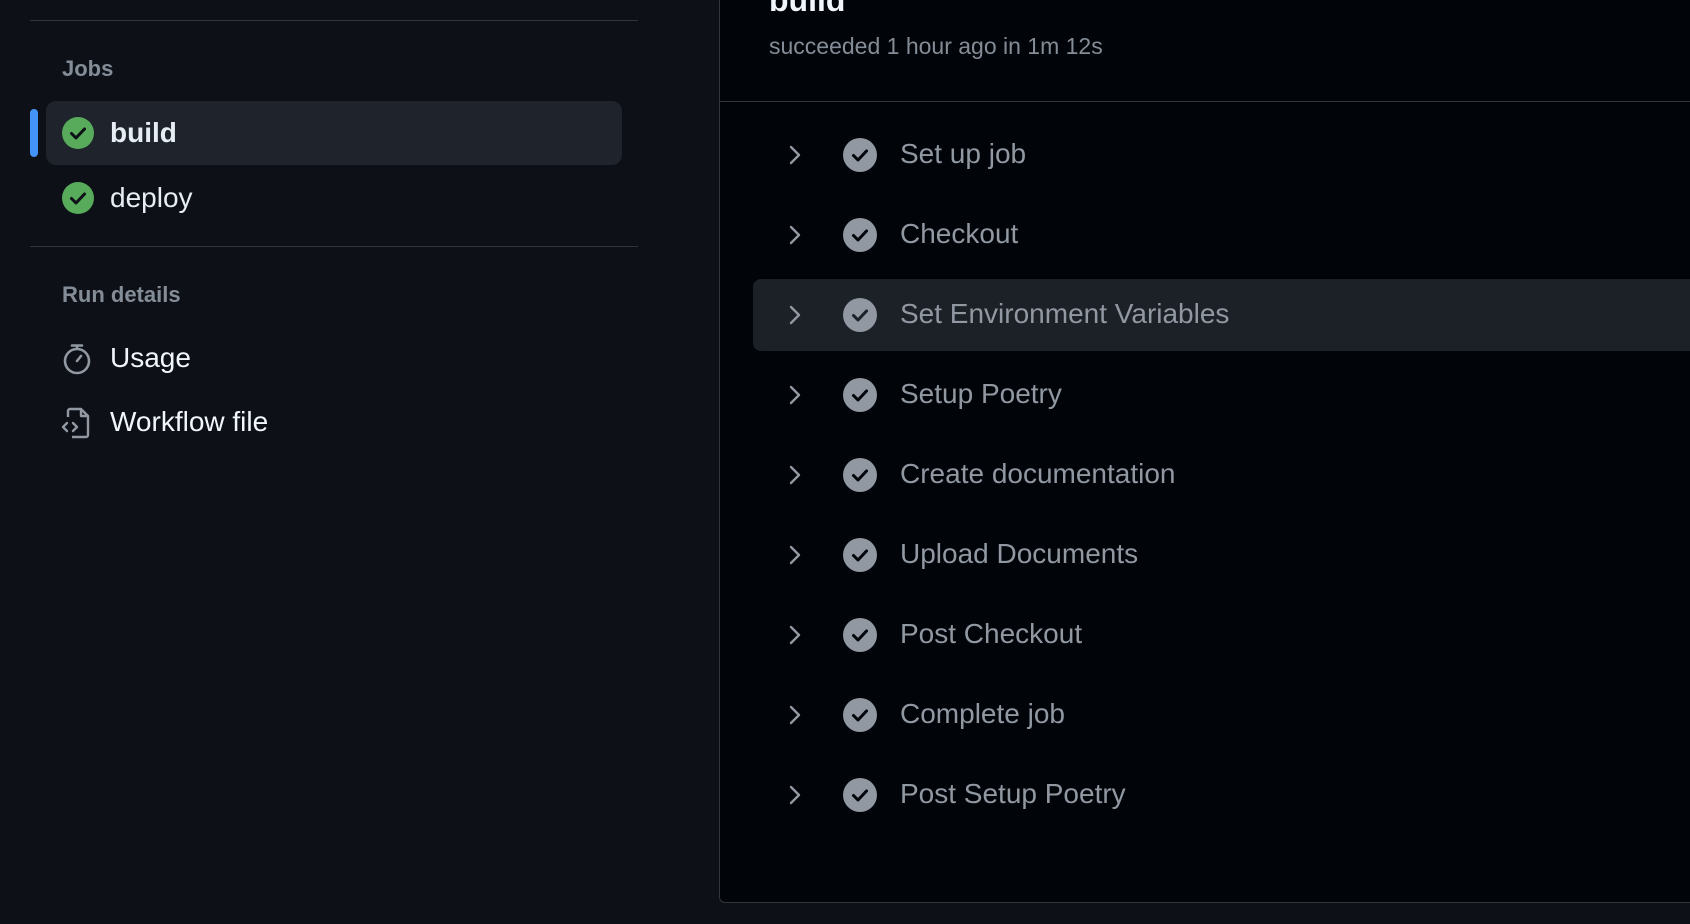  What do you see at coordinates (991, 633) in the screenshot?
I see `step-label: Post Checkout` at bounding box center [991, 633].